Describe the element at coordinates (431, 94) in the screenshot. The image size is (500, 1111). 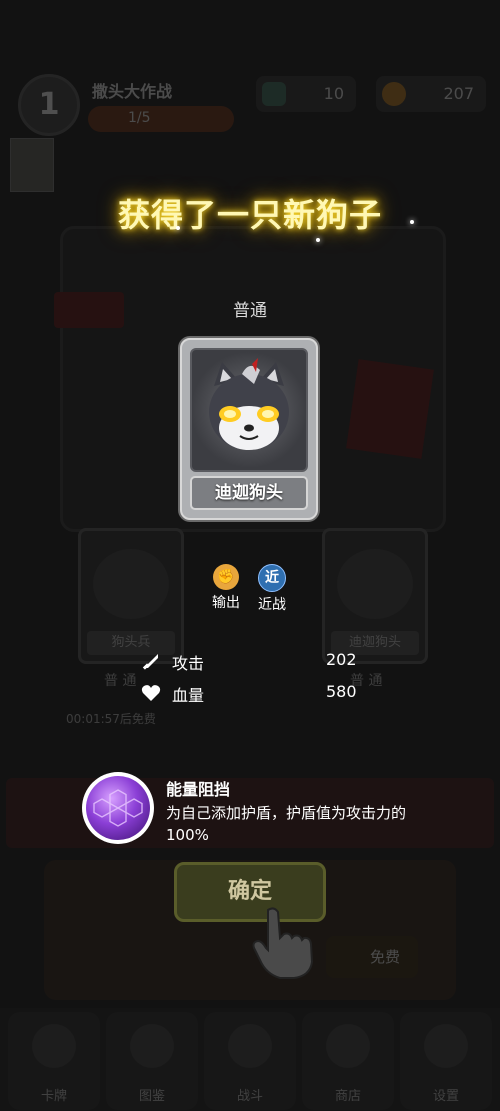
I see `coin-counter: 207` at that location.